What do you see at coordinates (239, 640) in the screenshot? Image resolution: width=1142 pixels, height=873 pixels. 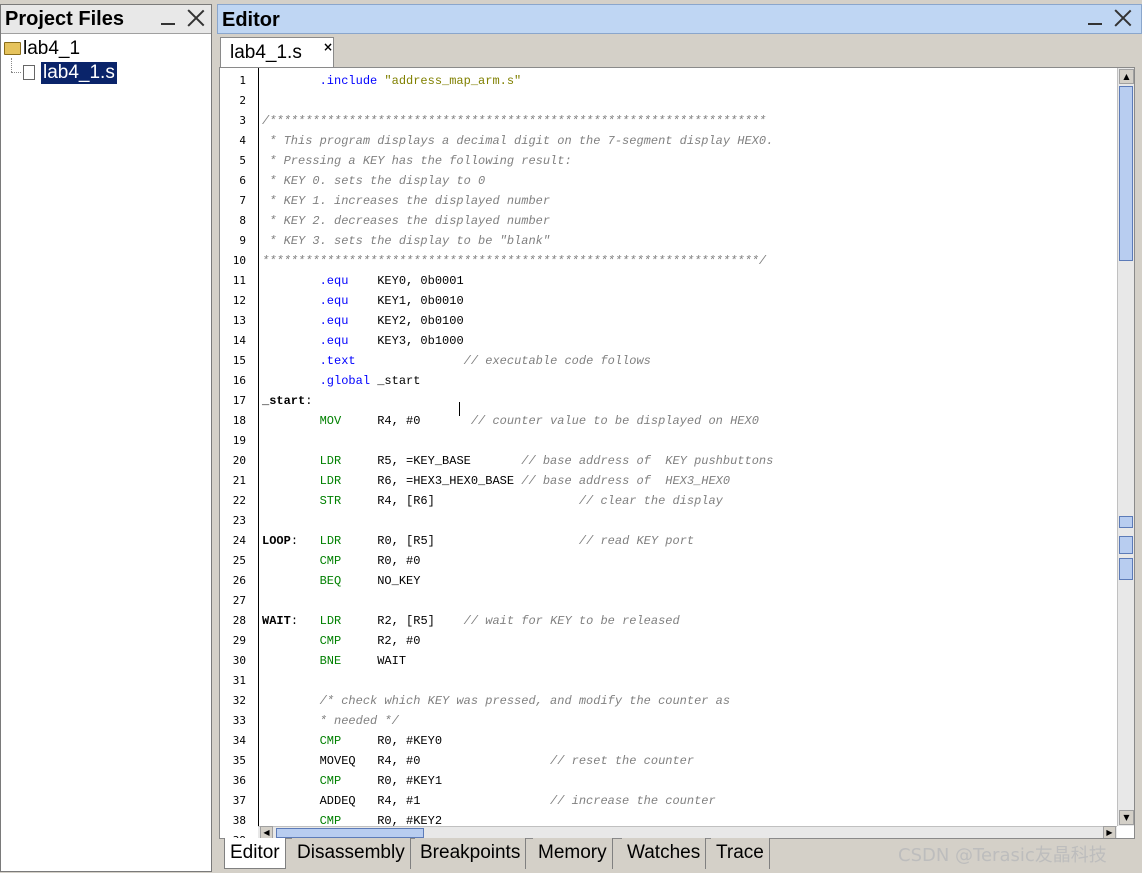 I see `line-number: 29` at bounding box center [239, 640].